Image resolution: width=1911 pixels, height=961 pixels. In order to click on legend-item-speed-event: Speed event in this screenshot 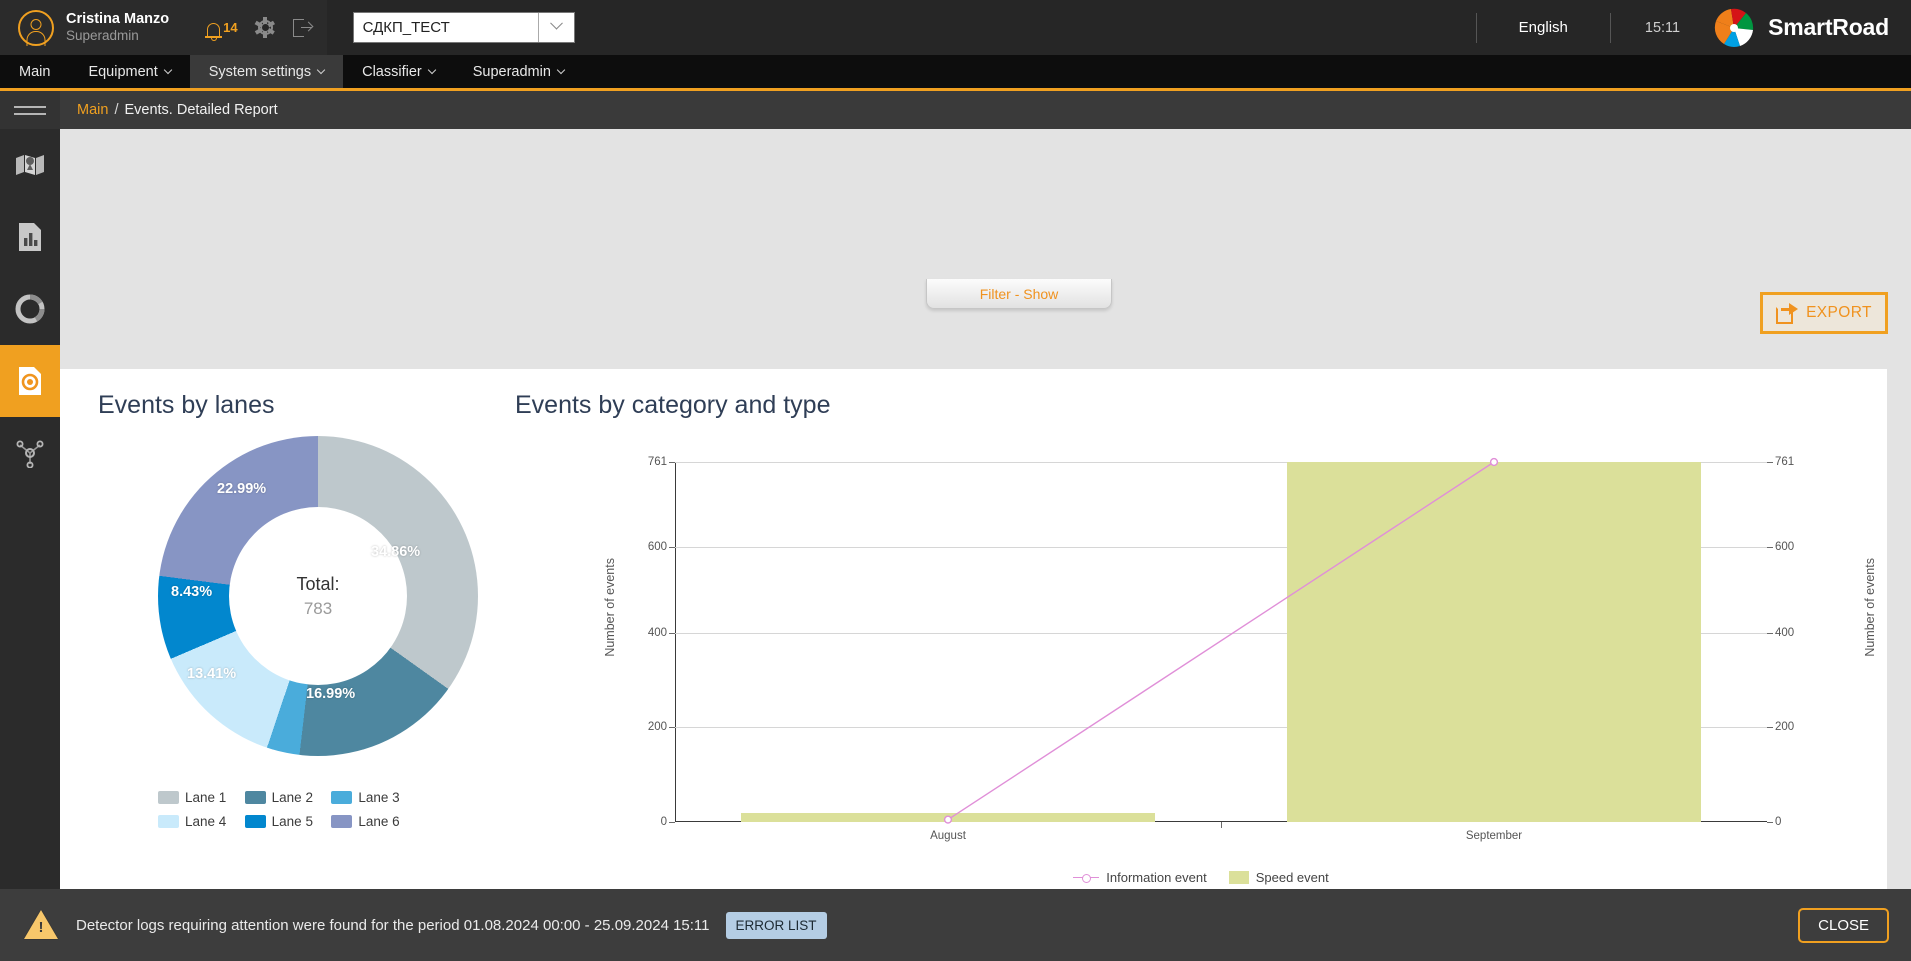, I will do `click(1278, 877)`.